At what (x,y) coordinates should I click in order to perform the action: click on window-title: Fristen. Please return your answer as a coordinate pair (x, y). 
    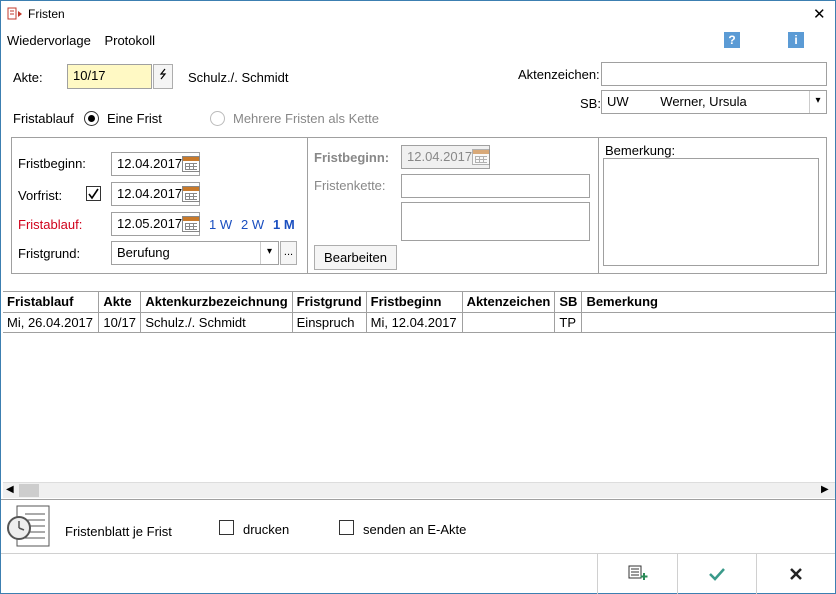
    Looking at the image, I should click on (46, 14).